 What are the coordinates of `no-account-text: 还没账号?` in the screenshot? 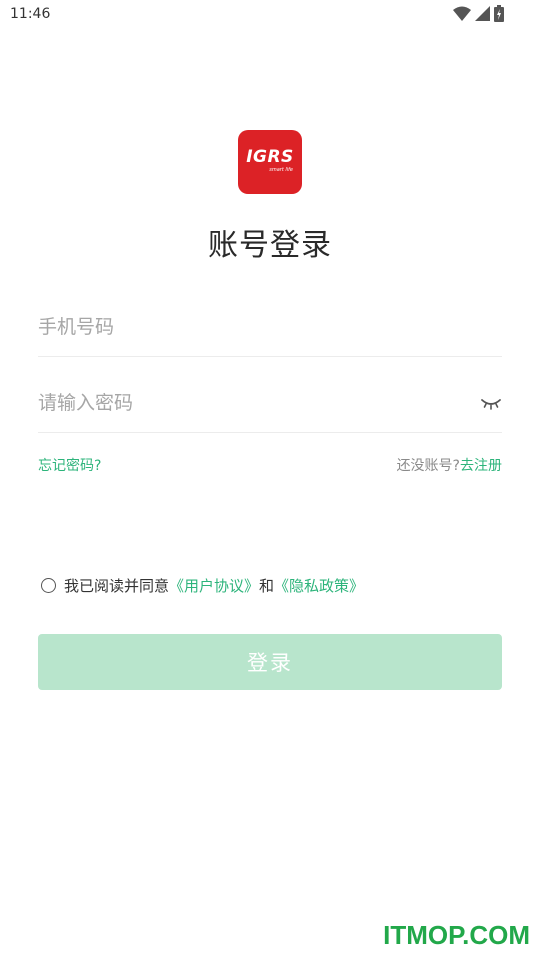 It's located at (428, 466).